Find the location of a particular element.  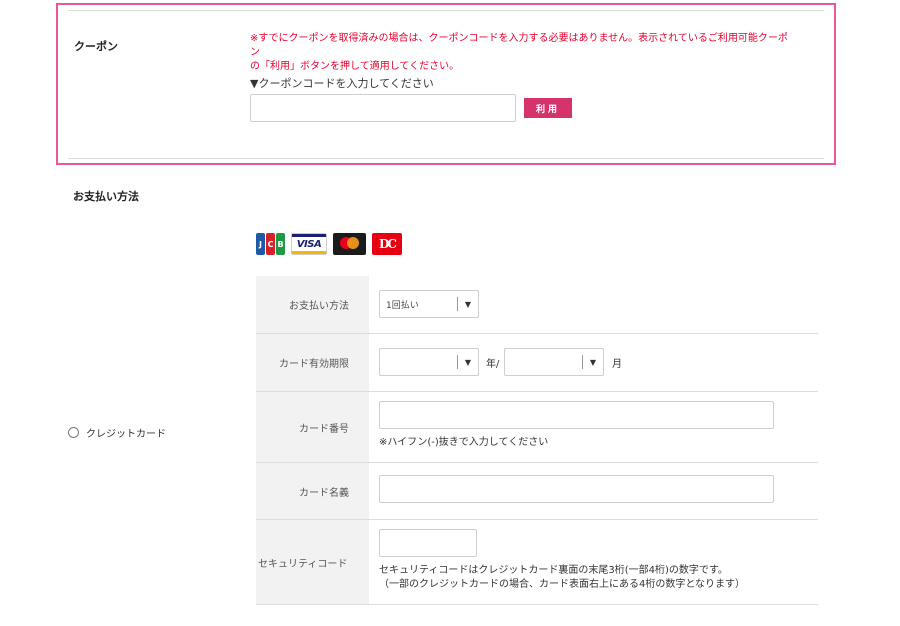

jcb-logo-c: C is located at coordinates (270, 244).